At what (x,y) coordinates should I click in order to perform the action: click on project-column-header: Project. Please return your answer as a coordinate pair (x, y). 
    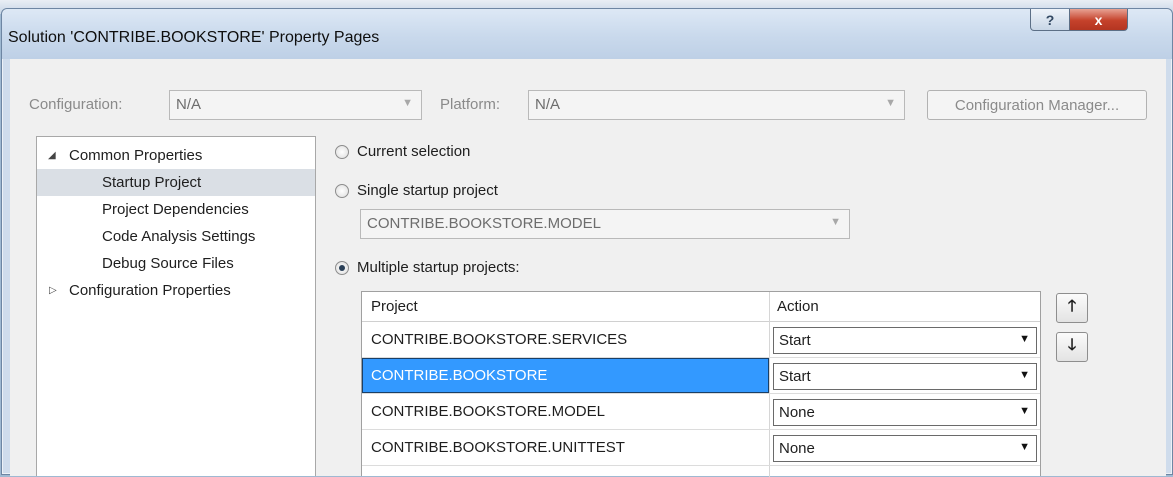
    Looking at the image, I should click on (394, 306).